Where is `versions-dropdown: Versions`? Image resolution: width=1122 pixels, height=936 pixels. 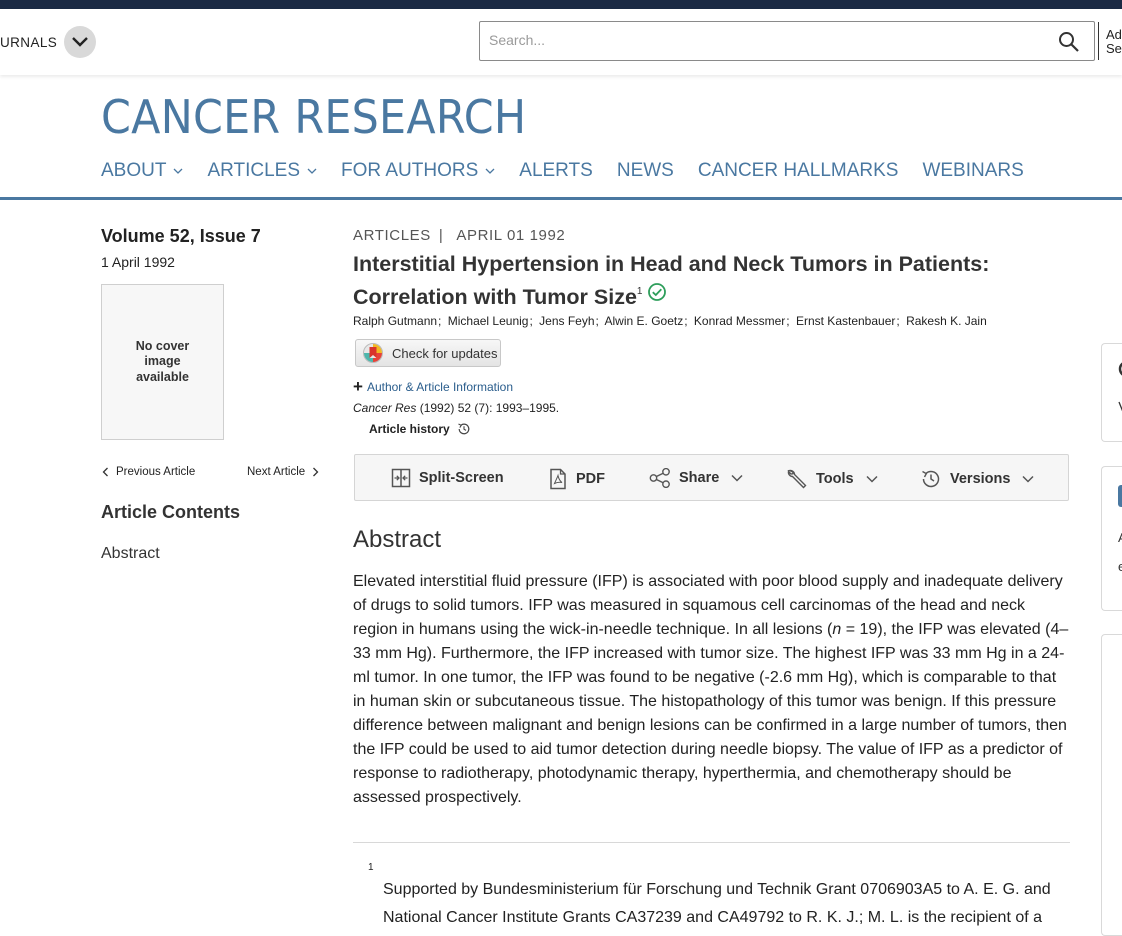
versions-dropdown: Versions is located at coordinates (977, 479).